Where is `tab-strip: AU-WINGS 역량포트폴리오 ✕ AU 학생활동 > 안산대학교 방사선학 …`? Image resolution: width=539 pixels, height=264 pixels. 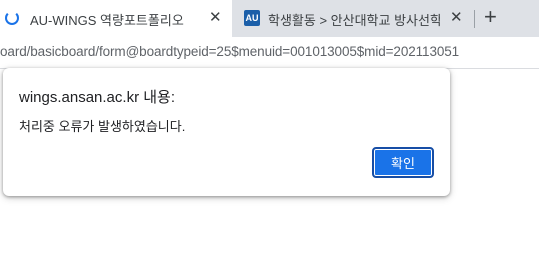
tab-strip: AU-WINGS 역량포트폴리오 ✕ AU 학생활동 > 안산대학교 방사선학 … is located at coordinates (269, 18).